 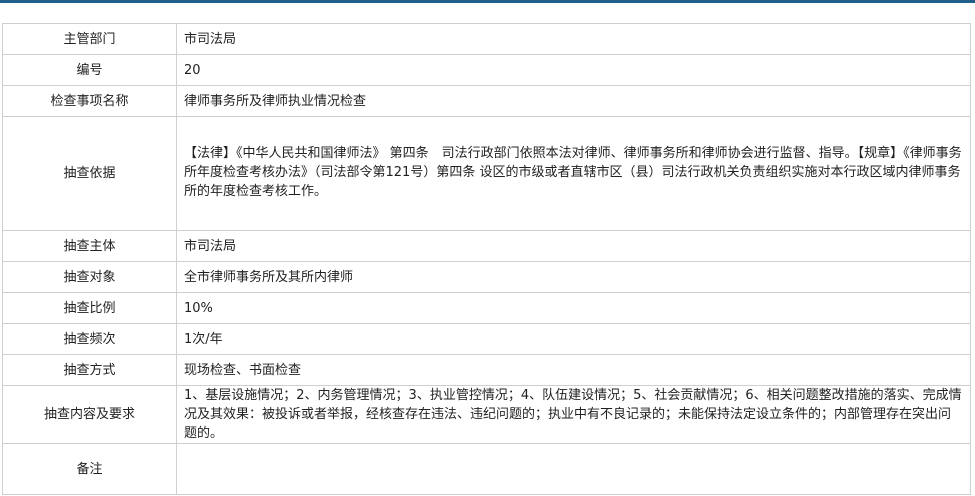 I want to click on remark-label: 备注, so click(x=89, y=469).